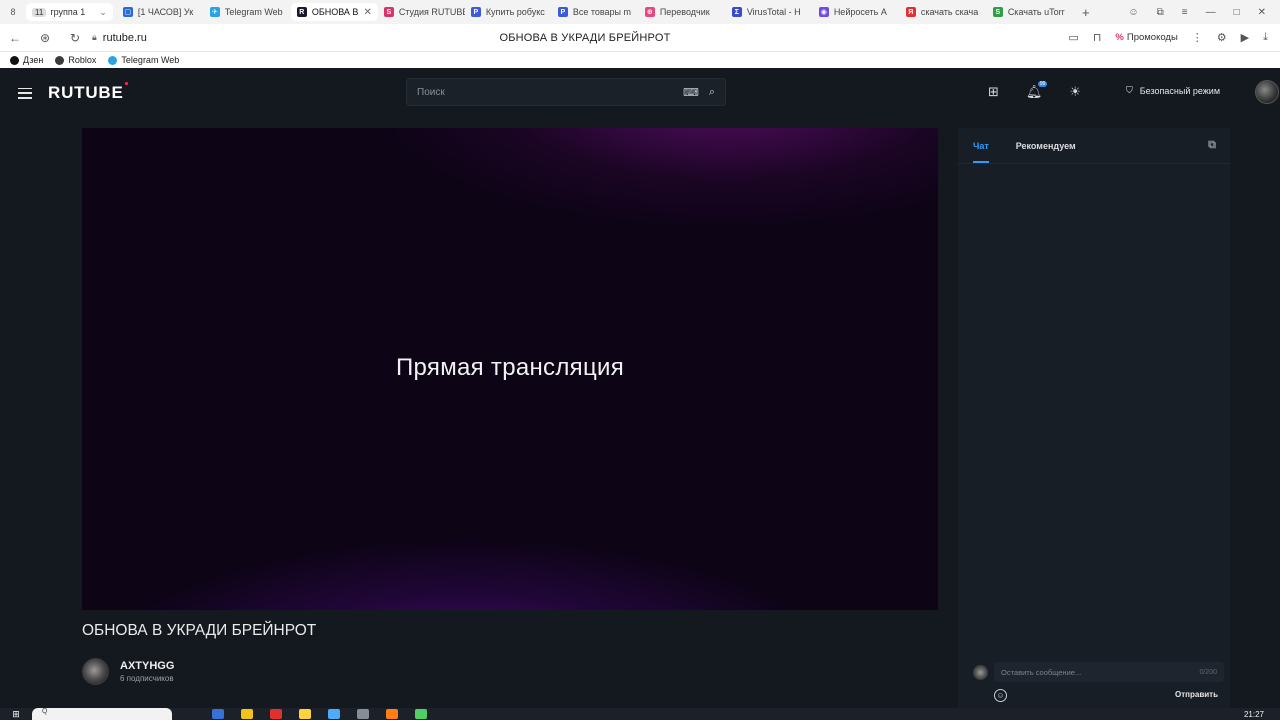  I want to click on browser-icon, so click(334, 714).